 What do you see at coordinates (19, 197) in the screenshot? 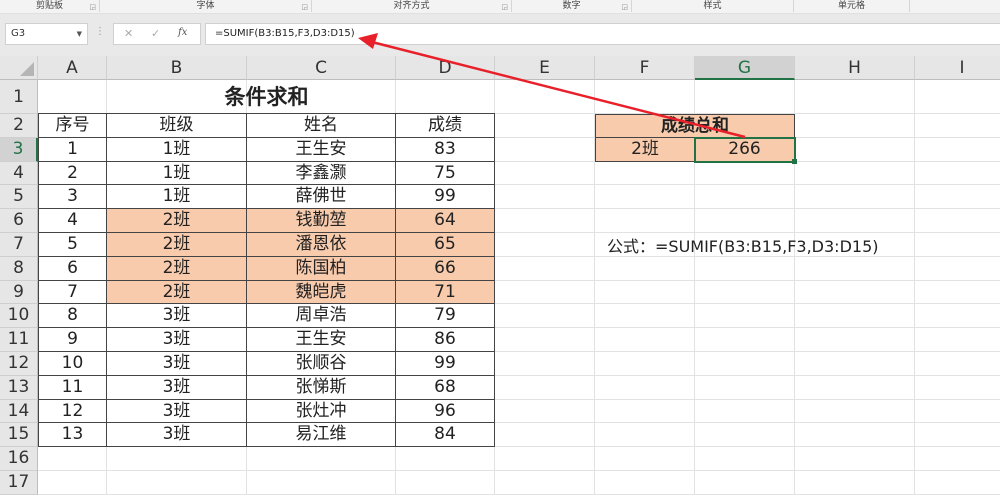
I see `row-header-5: 5` at bounding box center [19, 197].